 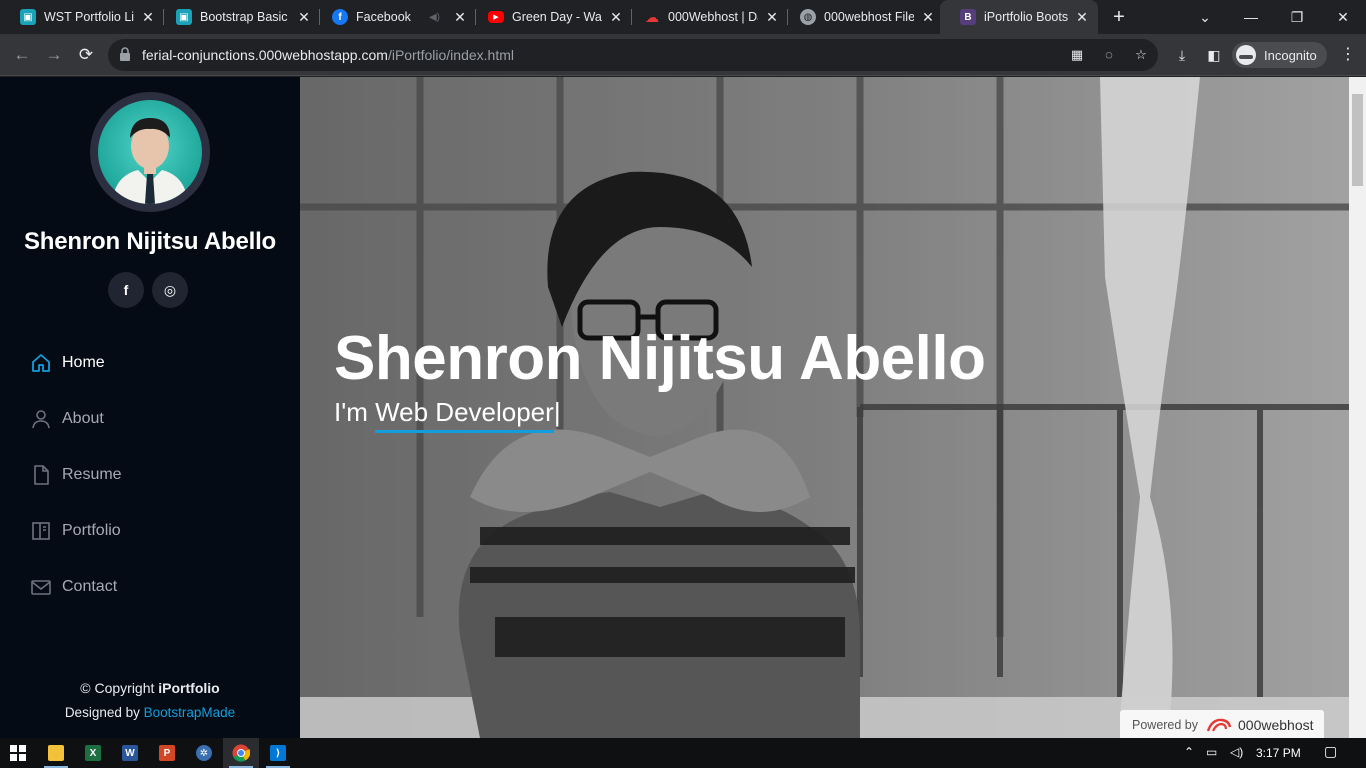 What do you see at coordinates (1205, 17) in the screenshot?
I see `tab-search-button: ⌄` at bounding box center [1205, 17].